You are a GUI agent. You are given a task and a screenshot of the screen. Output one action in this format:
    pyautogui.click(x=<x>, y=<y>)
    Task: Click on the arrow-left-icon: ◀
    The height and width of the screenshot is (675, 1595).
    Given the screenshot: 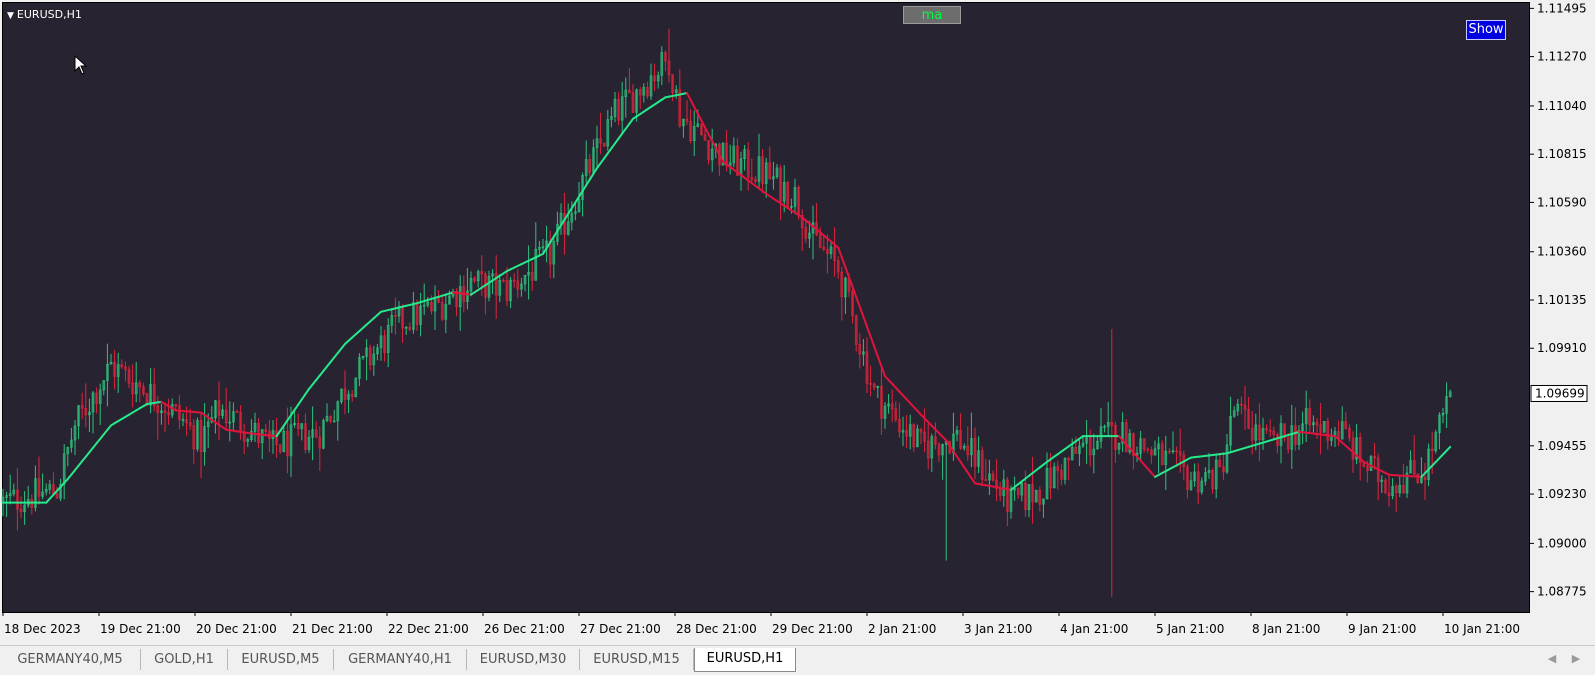 What is the action you would take?
    pyautogui.click(x=1552, y=659)
    